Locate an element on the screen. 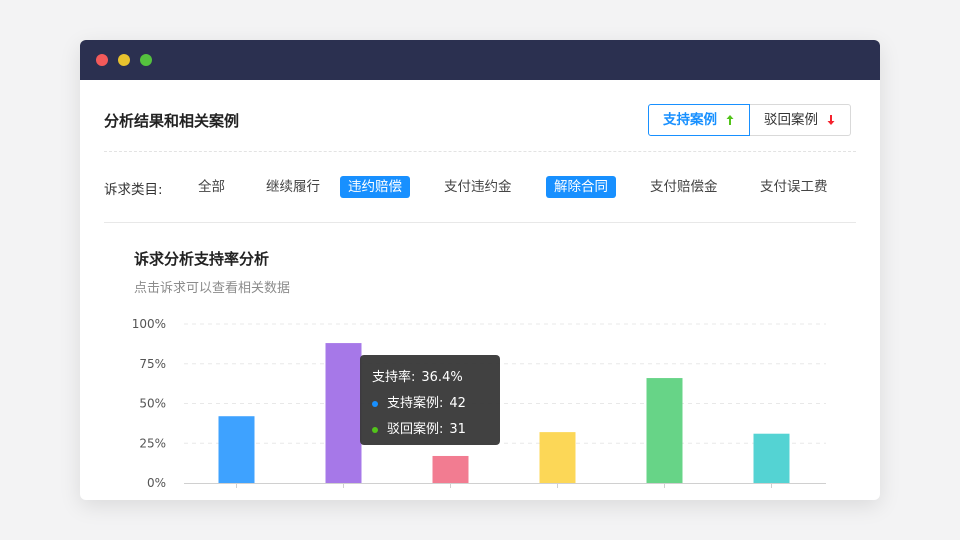  tooltip-reject-row: 驳回案例: 31 is located at coordinates (430, 430).